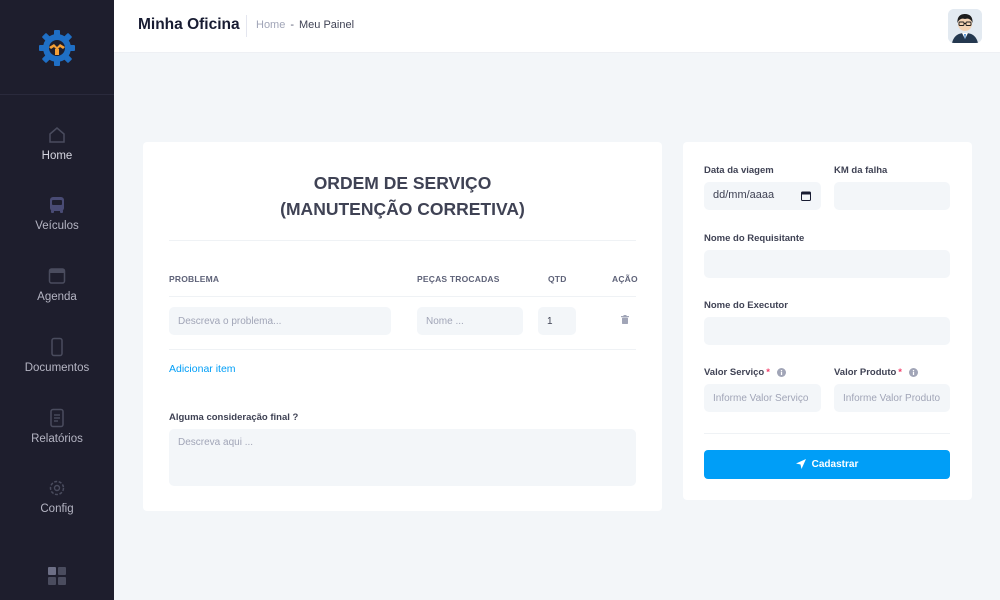 This screenshot has height=600, width=1000. I want to click on bus-icon, so click(57, 205).